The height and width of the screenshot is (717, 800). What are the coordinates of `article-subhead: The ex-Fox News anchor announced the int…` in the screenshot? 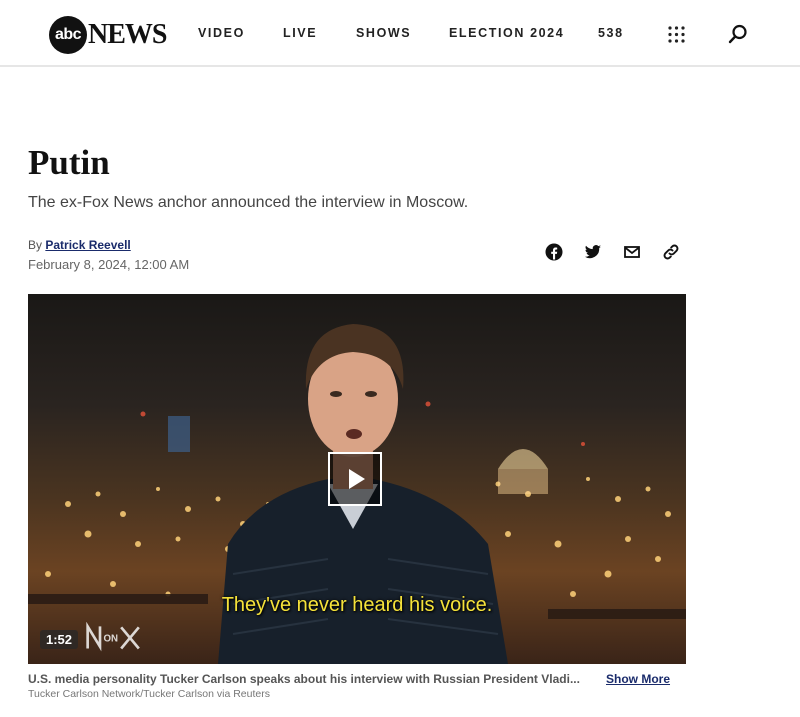 It's located at (248, 202).